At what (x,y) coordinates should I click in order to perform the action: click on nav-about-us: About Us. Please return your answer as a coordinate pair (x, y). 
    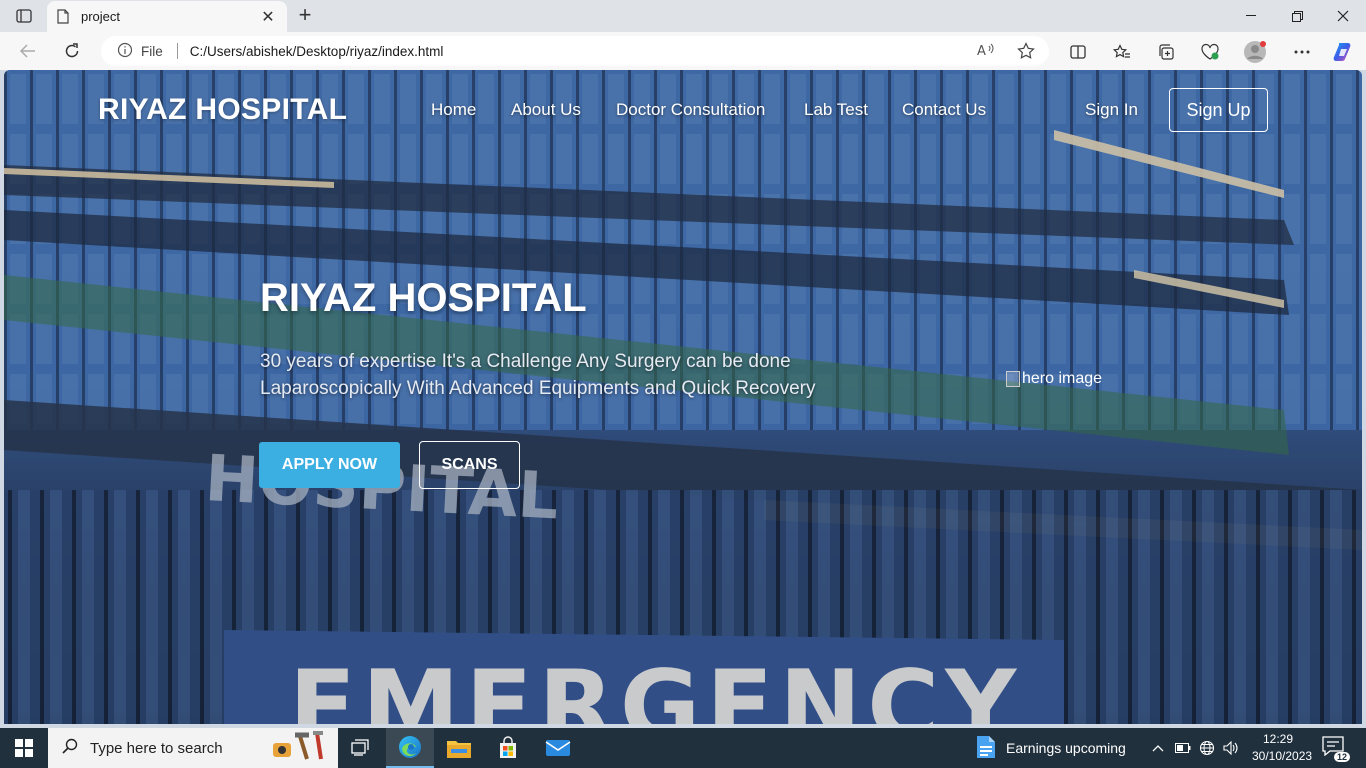
    Looking at the image, I should click on (546, 110).